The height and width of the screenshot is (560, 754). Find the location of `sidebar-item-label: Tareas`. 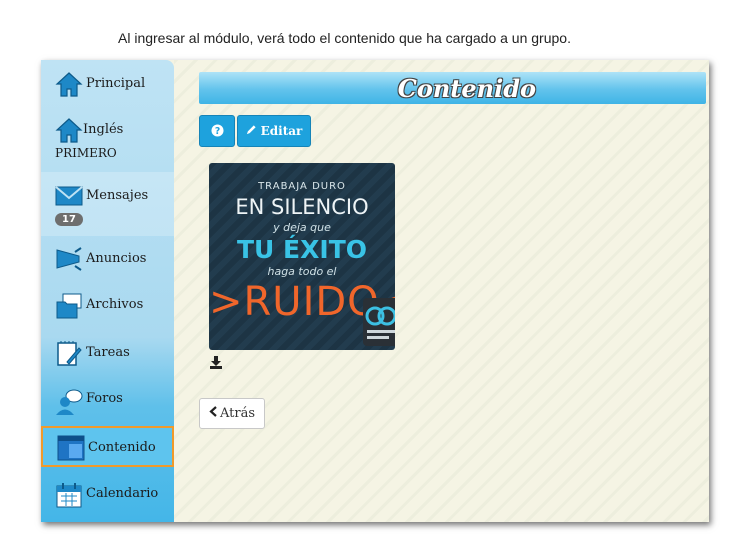

sidebar-item-label: Tareas is located at coordinates (108, 352).